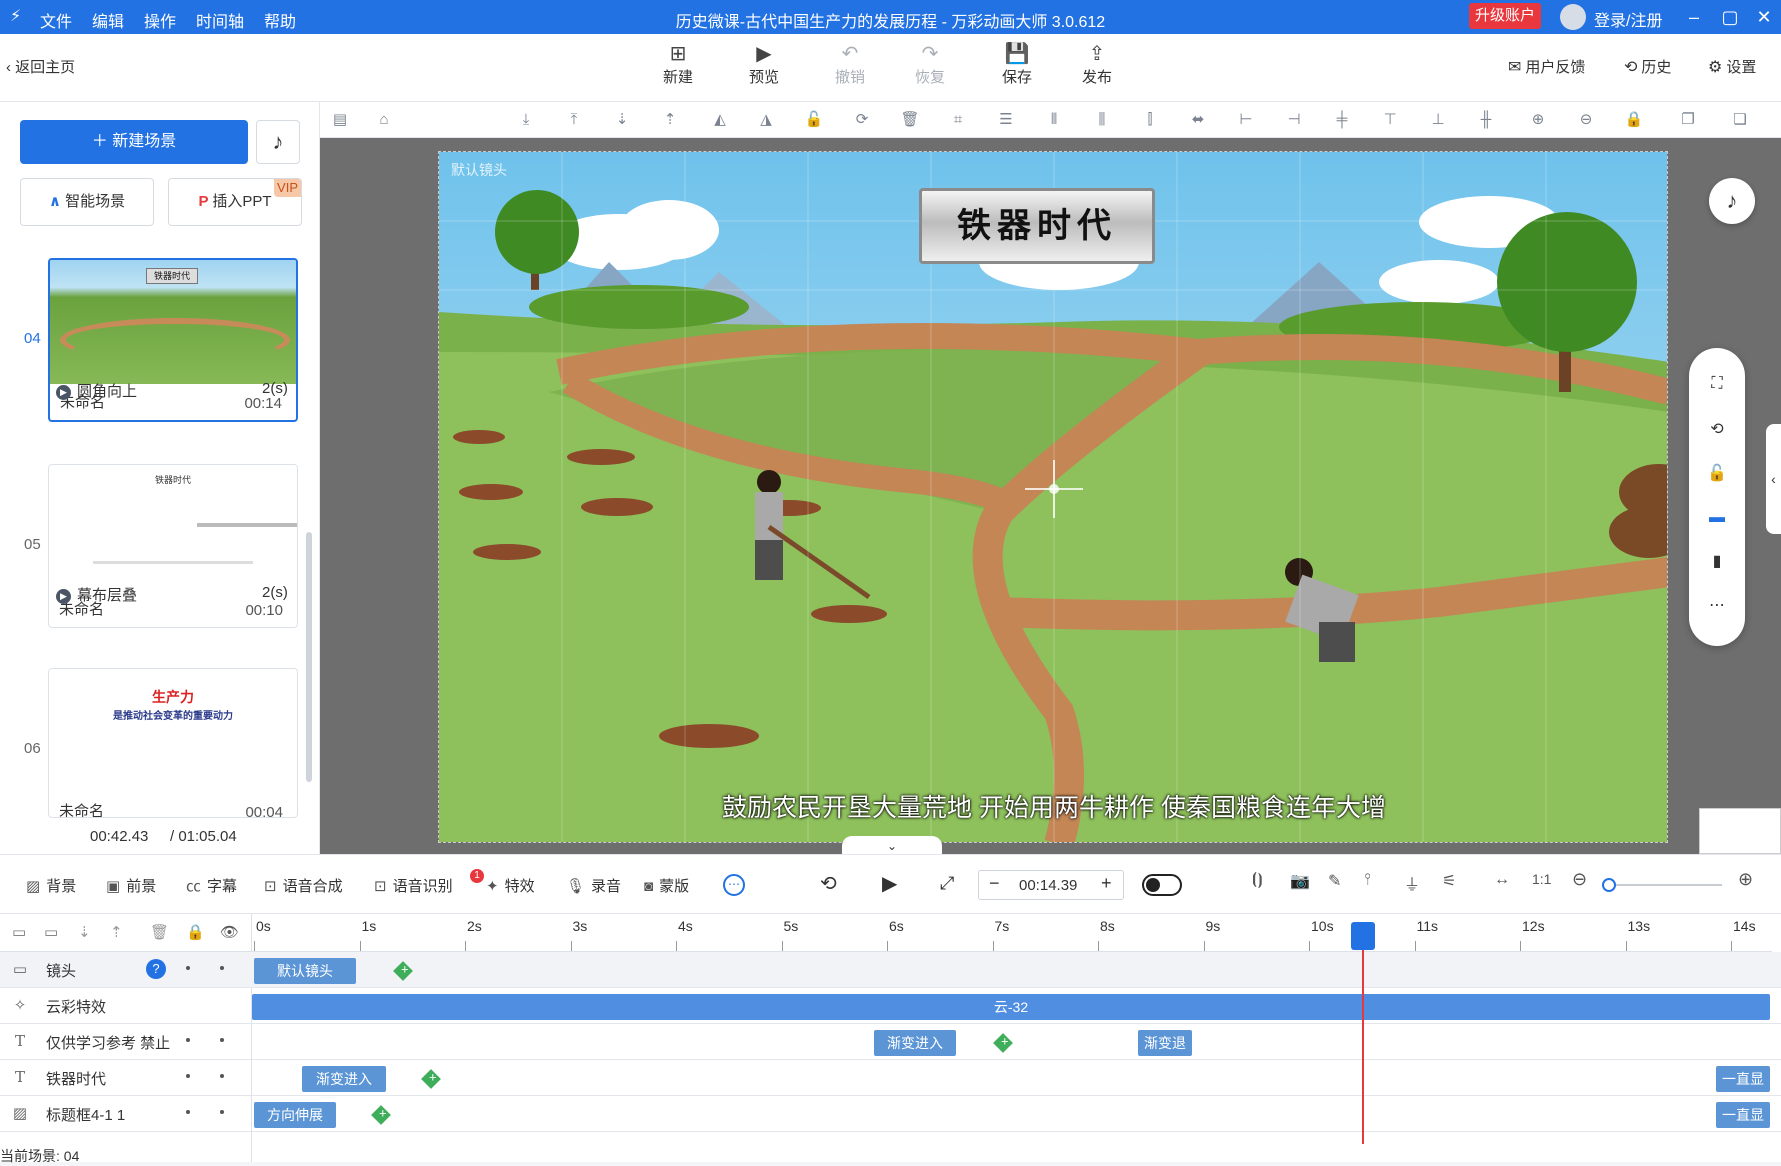  Describe the element at coordinates (1165, 1043) in the screenshot. I see `timeline-clip: 渐变退` at that location.